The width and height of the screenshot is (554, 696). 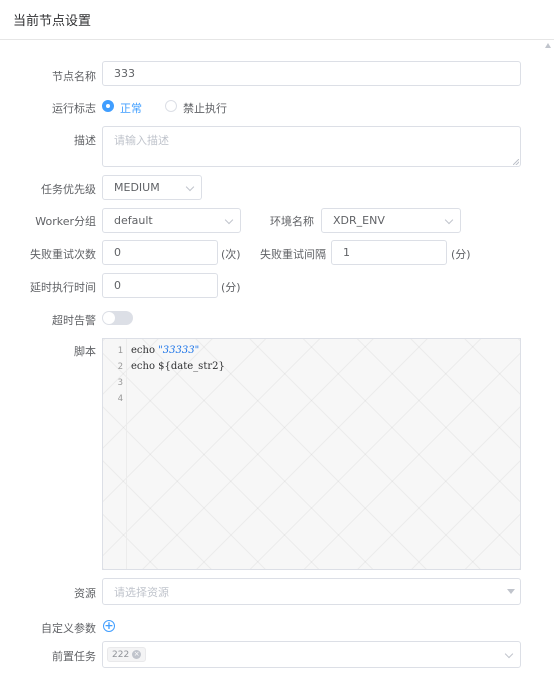 What do you see at coordinates (74, 108) in the screenshot?
I see `run-flag-label: 运行标志` at bounding box center [74, 108].